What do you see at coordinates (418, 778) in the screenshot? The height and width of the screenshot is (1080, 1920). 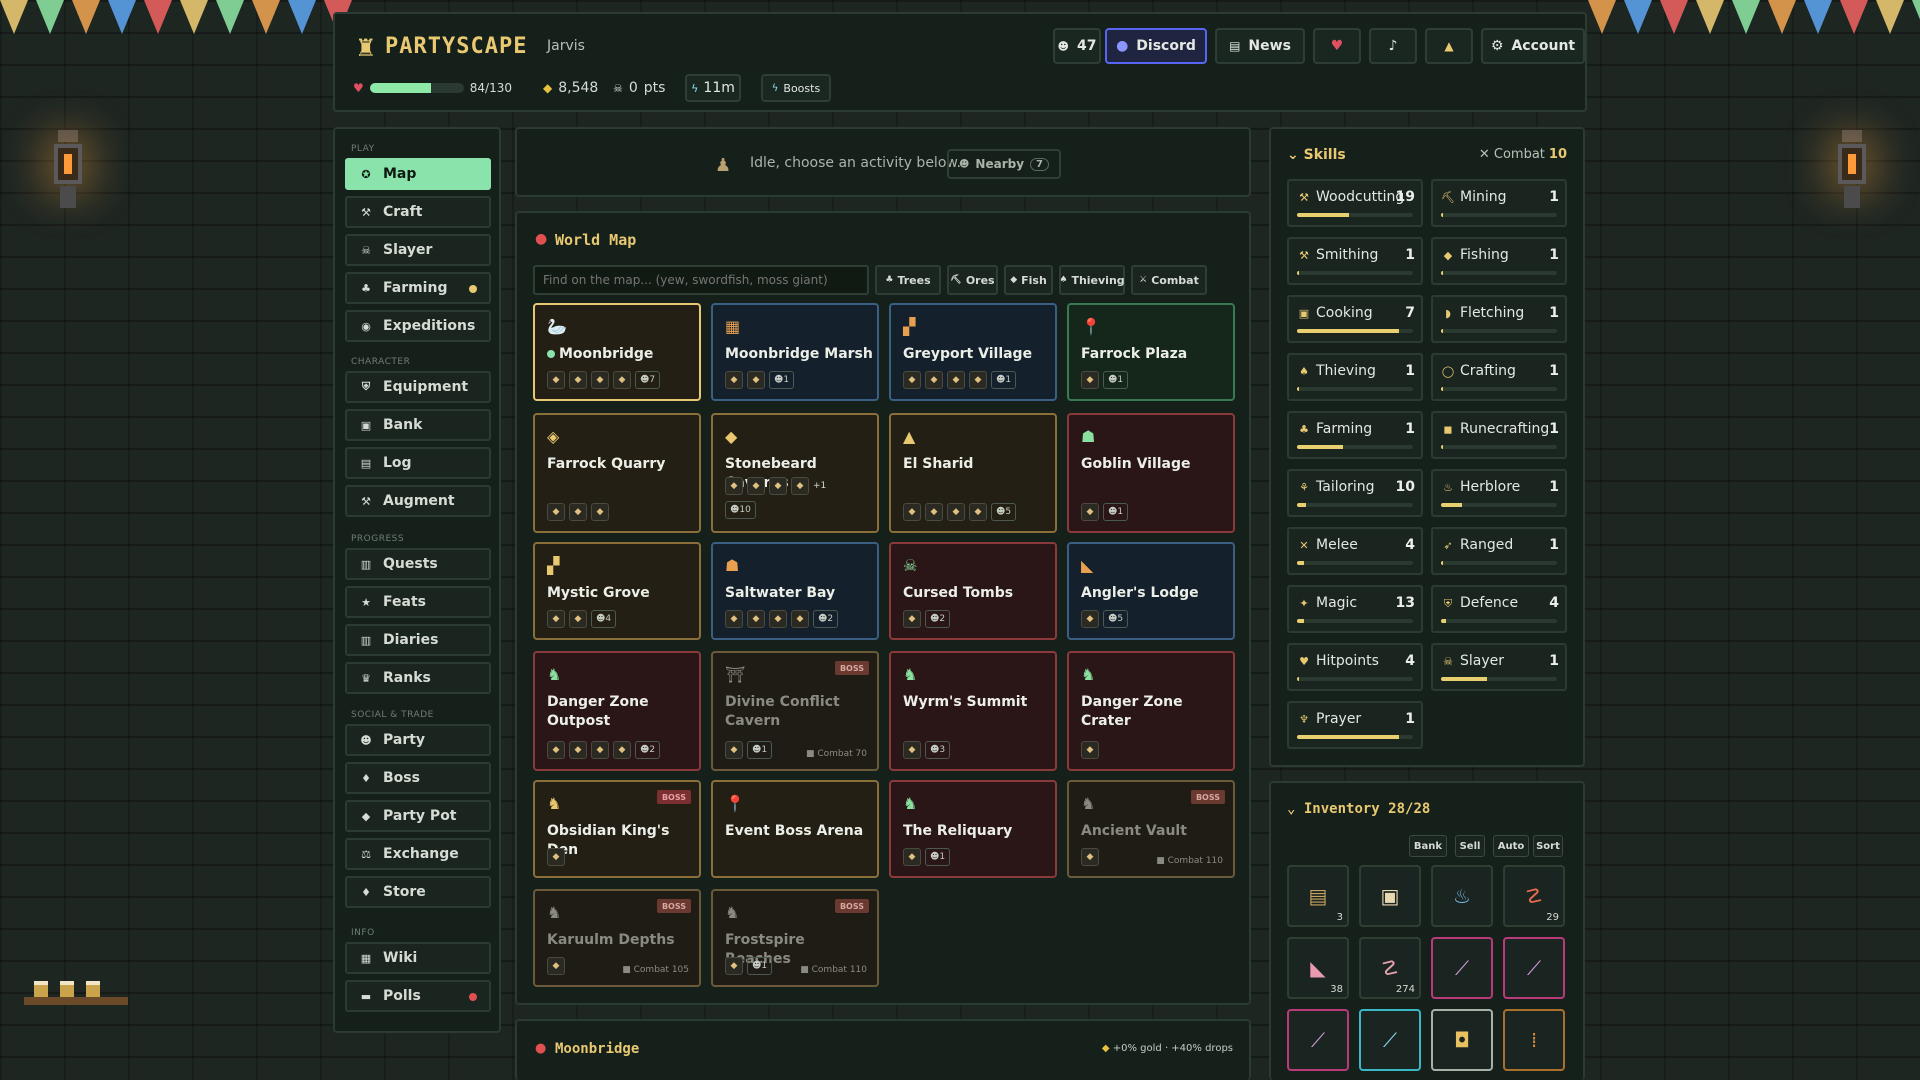 I see `nav-item-boss: ♦ Boss` at bounding box center [418, 778].